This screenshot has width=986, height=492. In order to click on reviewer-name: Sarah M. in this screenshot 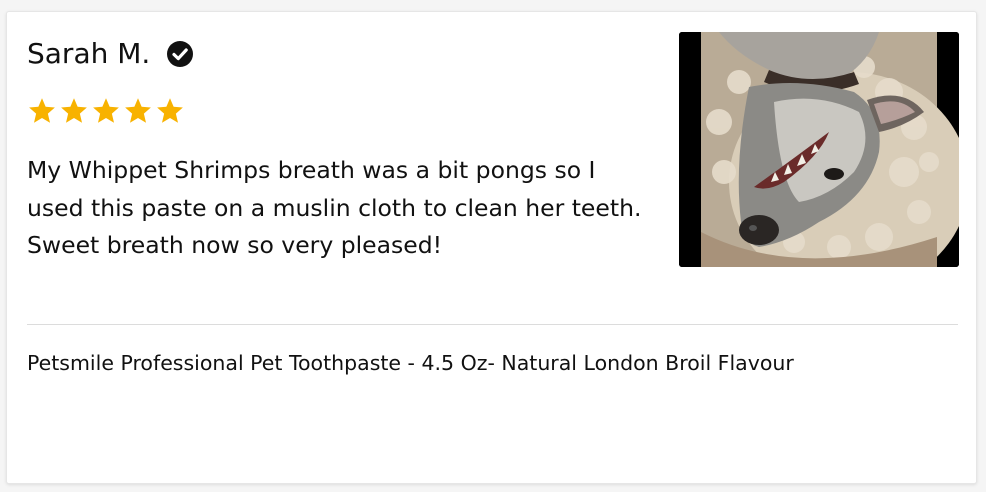, I will do `click(89, 53)`.